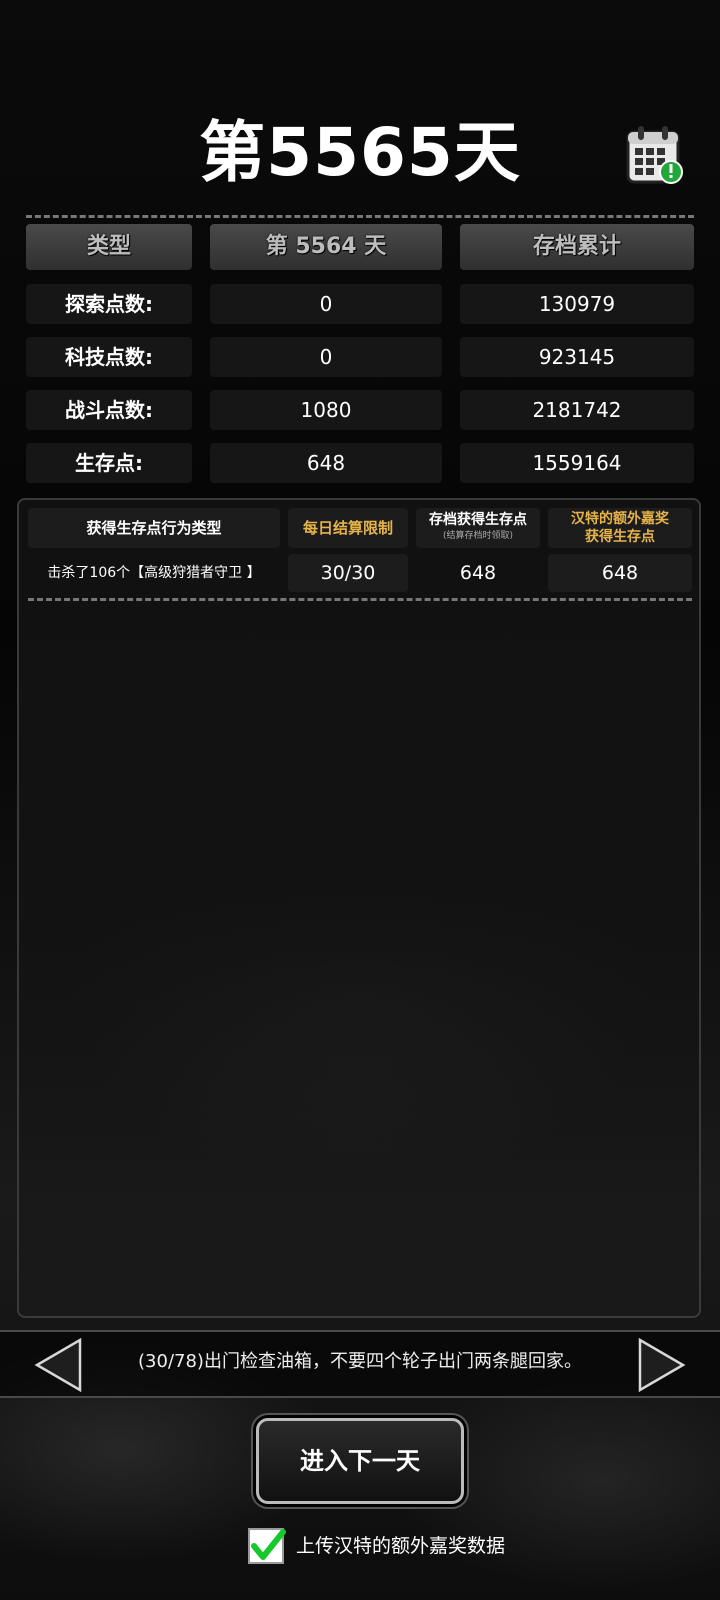 This screenshot has width=720, height=1600. What do you see at coordinates (326, 463) in the screenshot?
I see `row-today: 648` at bounding box center [326, 463].